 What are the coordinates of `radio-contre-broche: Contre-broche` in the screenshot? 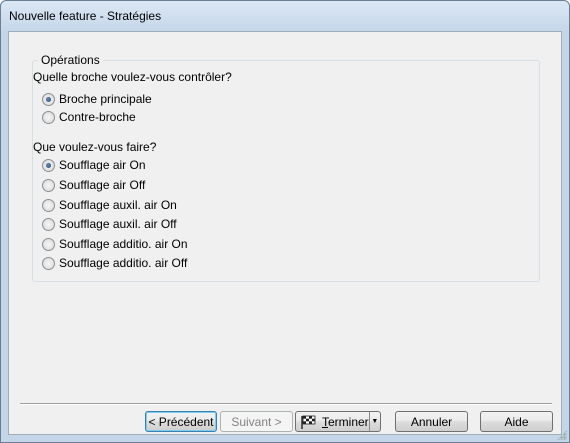 It's located at (89, 117).